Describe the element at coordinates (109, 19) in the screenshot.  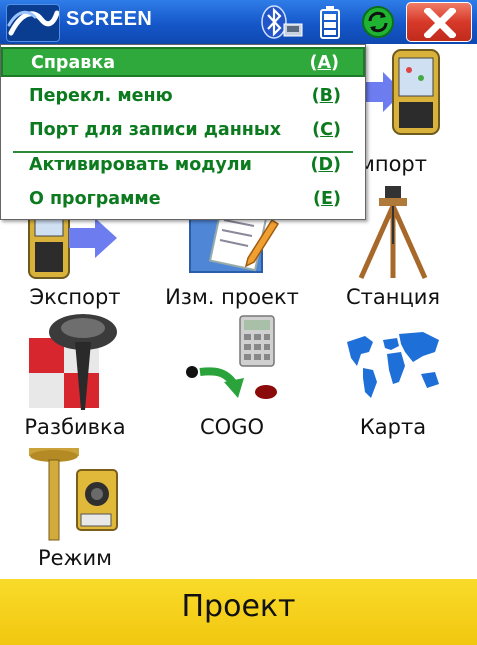
I see `app-title: SCREEN` at that location.